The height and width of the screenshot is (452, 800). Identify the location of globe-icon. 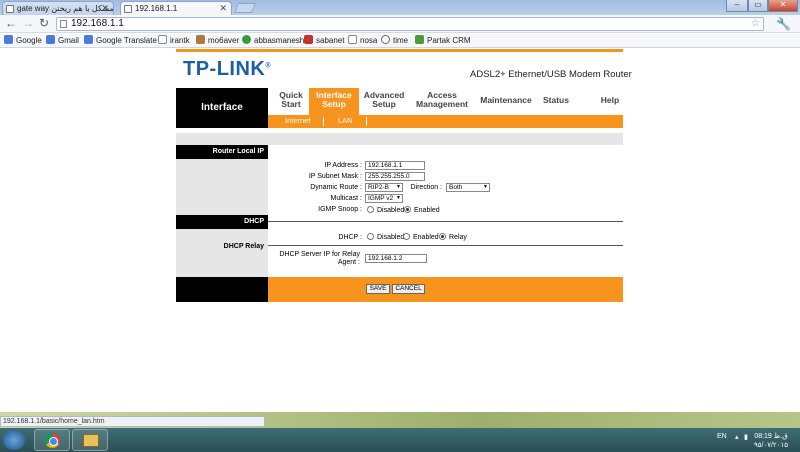
(246, 39).